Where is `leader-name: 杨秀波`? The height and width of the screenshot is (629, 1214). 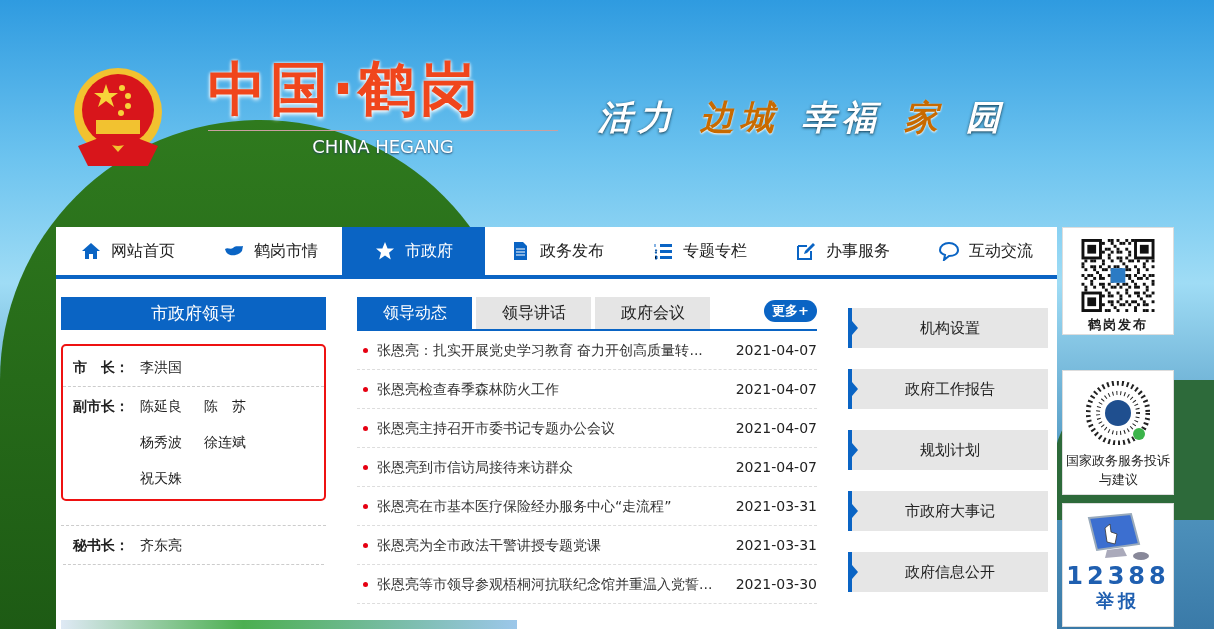
leader-name: 杨秀波 is located at coordinates (161, 442).